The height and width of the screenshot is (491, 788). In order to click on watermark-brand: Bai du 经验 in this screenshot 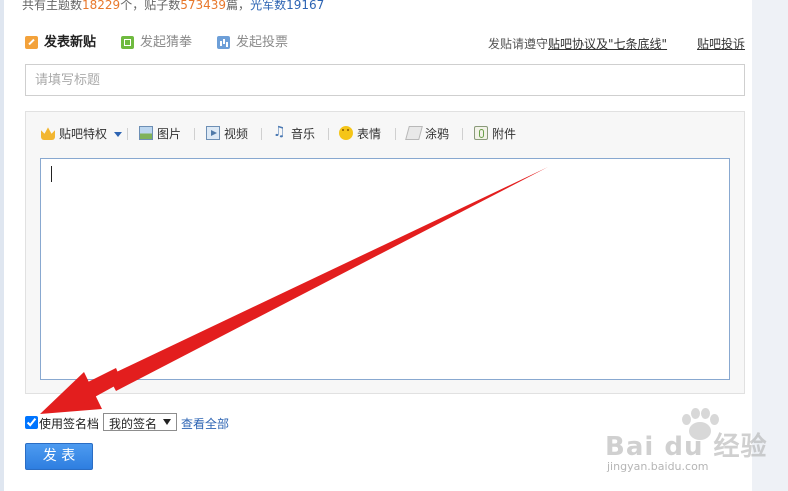, I will do `click(686, 447)`.